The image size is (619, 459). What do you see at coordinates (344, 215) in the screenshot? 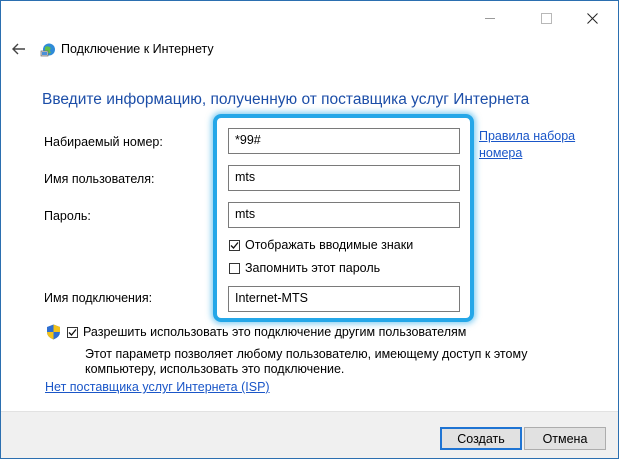
I see `password-field: mts` at bounding box center [344, 215].